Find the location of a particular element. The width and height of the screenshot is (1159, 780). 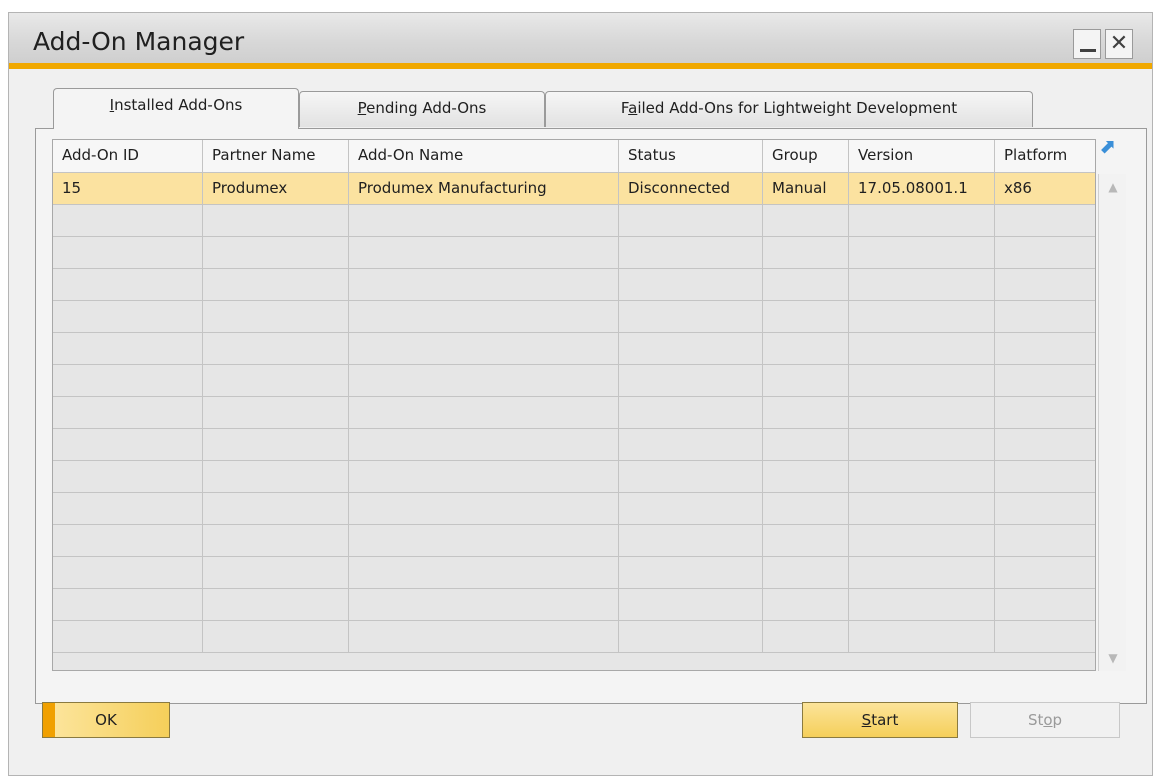

cell-group: Manual is located at coordinates (806, 189).